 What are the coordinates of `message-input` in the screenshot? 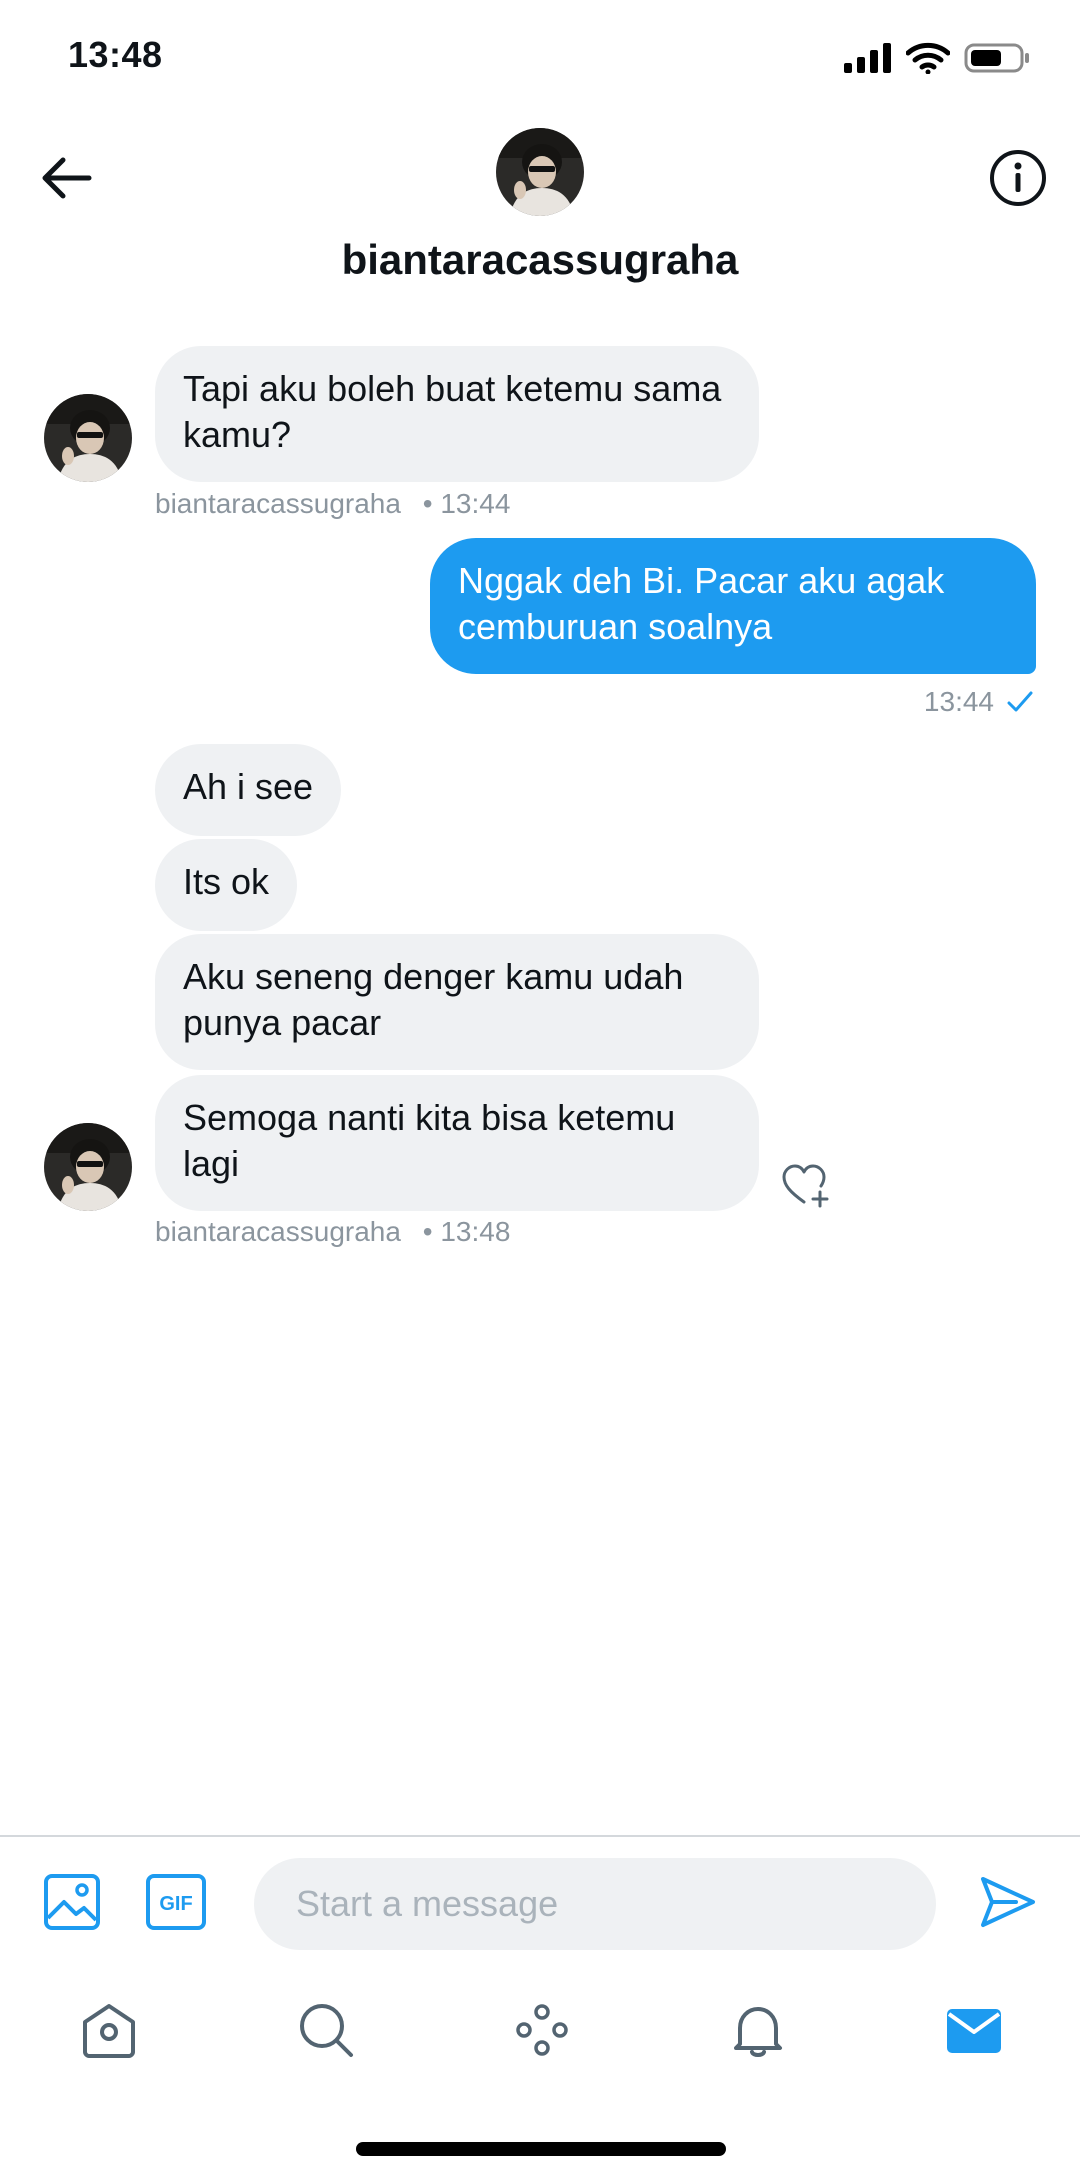 It's located at (595, 1904).